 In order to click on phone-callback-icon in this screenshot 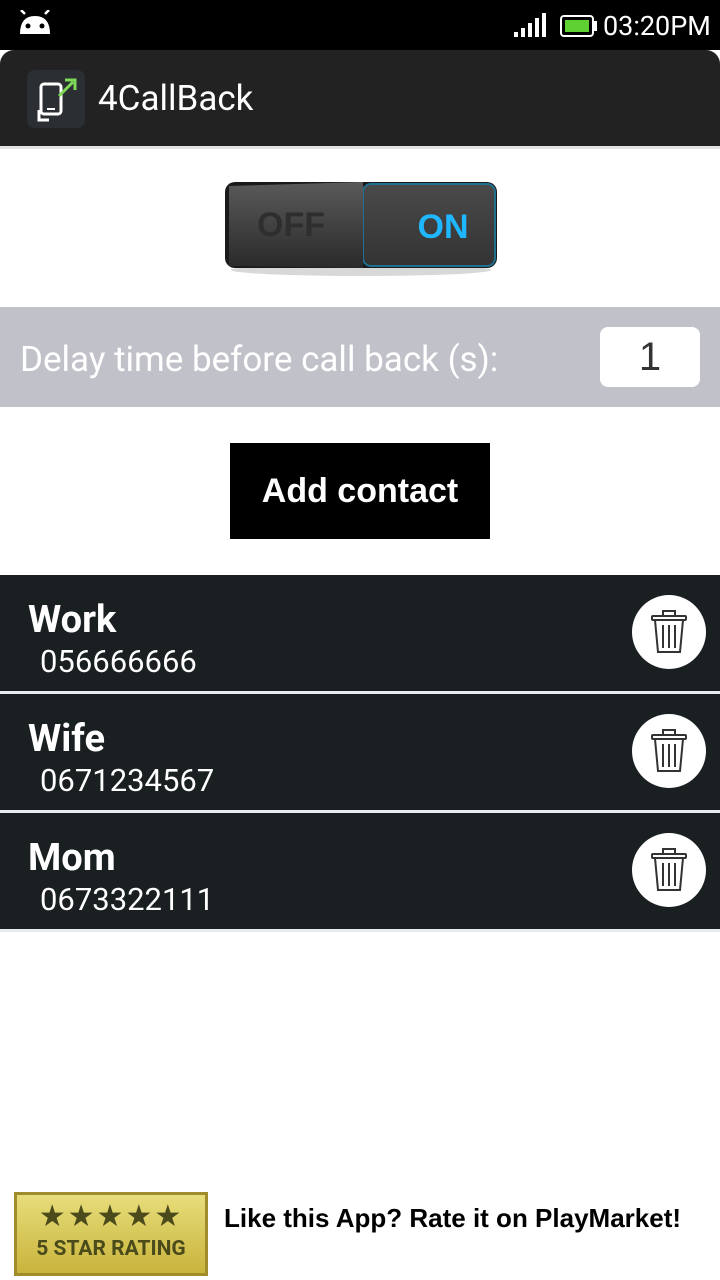, I will do `click(57, 100)`.